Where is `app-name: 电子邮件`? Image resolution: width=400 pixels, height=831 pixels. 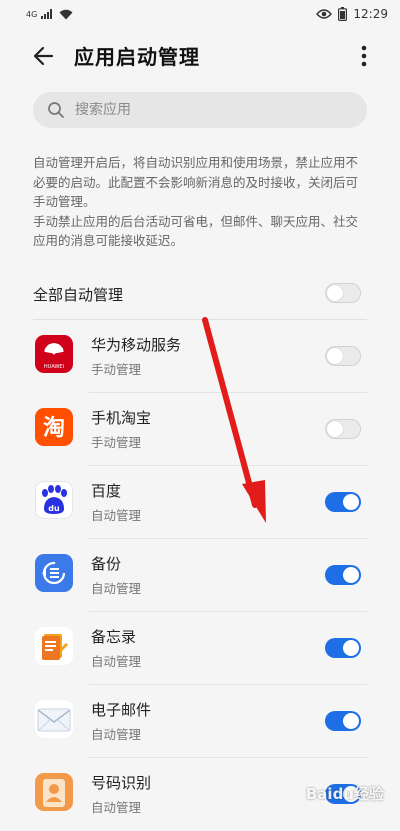
app-name: 电子邮件 is located at coordinates (121, 710).